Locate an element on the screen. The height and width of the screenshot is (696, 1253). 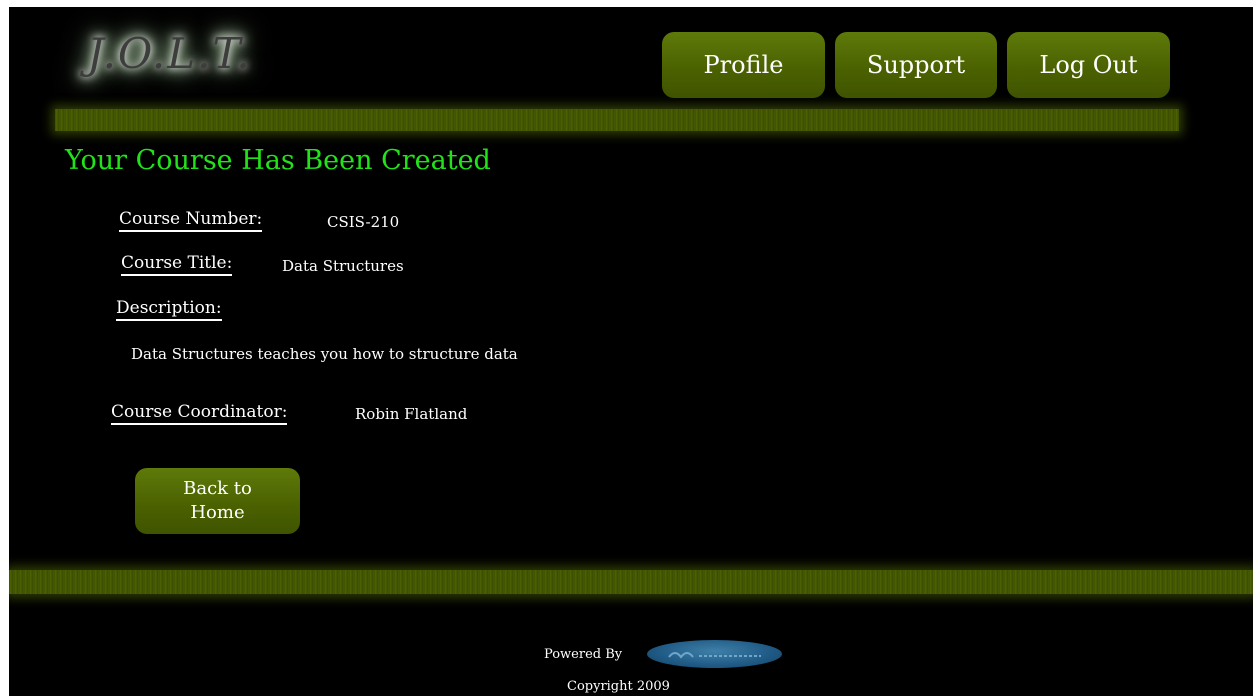
copyright-text: Copyright 2009 is located at coordinates (618, 686).